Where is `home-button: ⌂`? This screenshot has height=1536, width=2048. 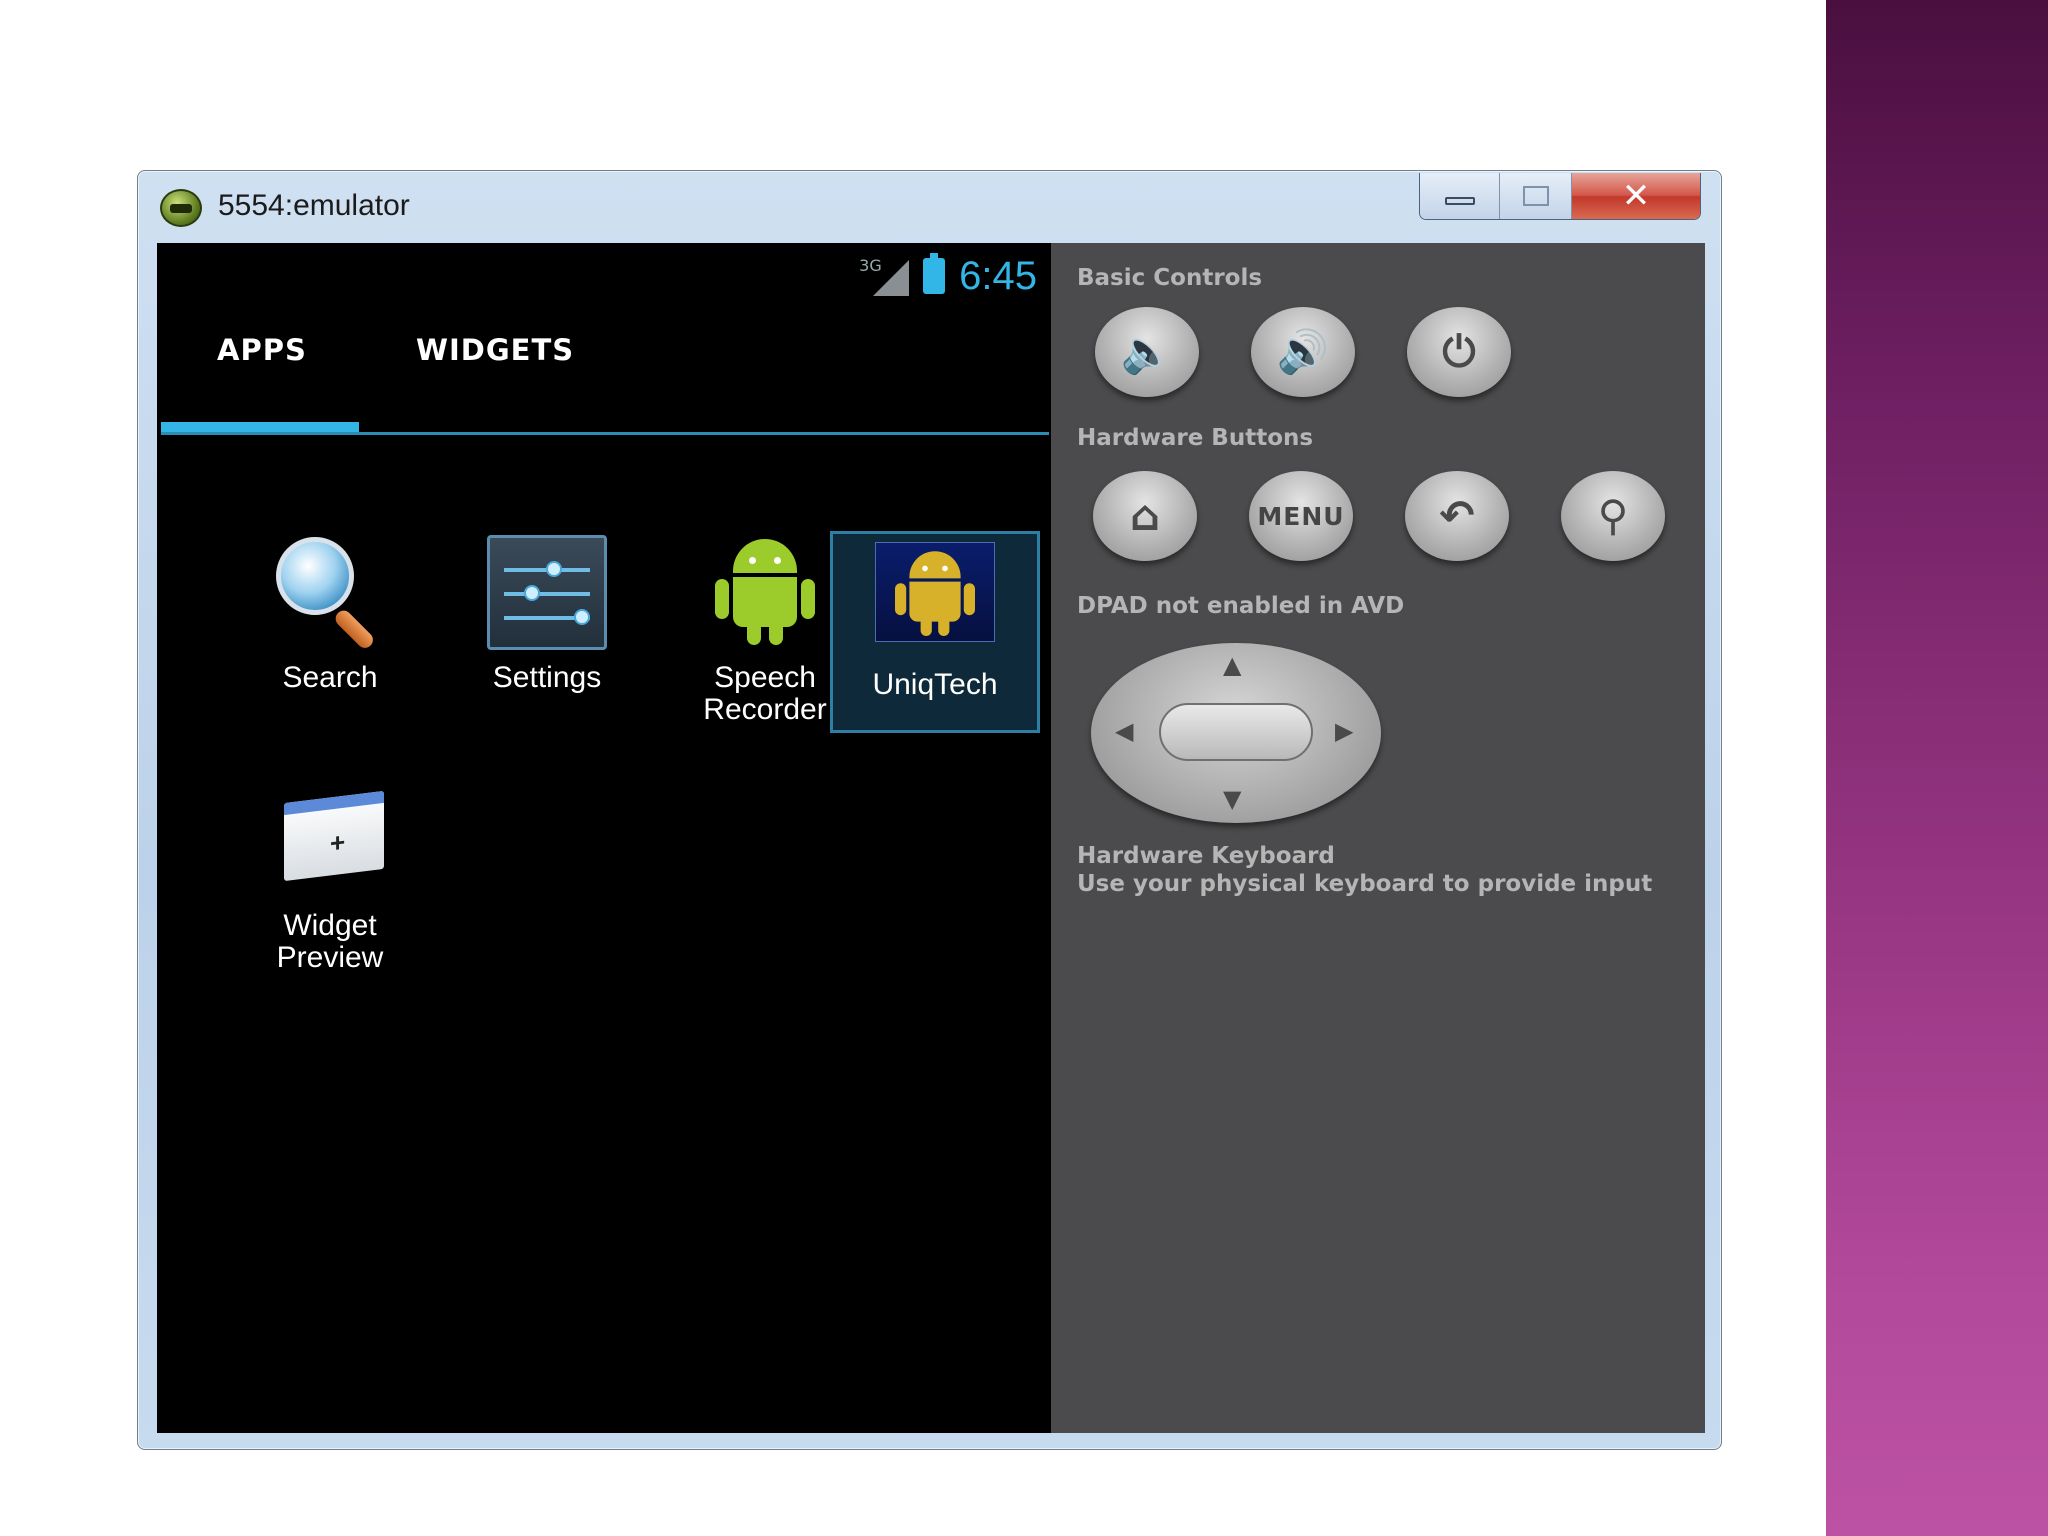
home-button: ⌂ is located at coordinates (1145, 516).